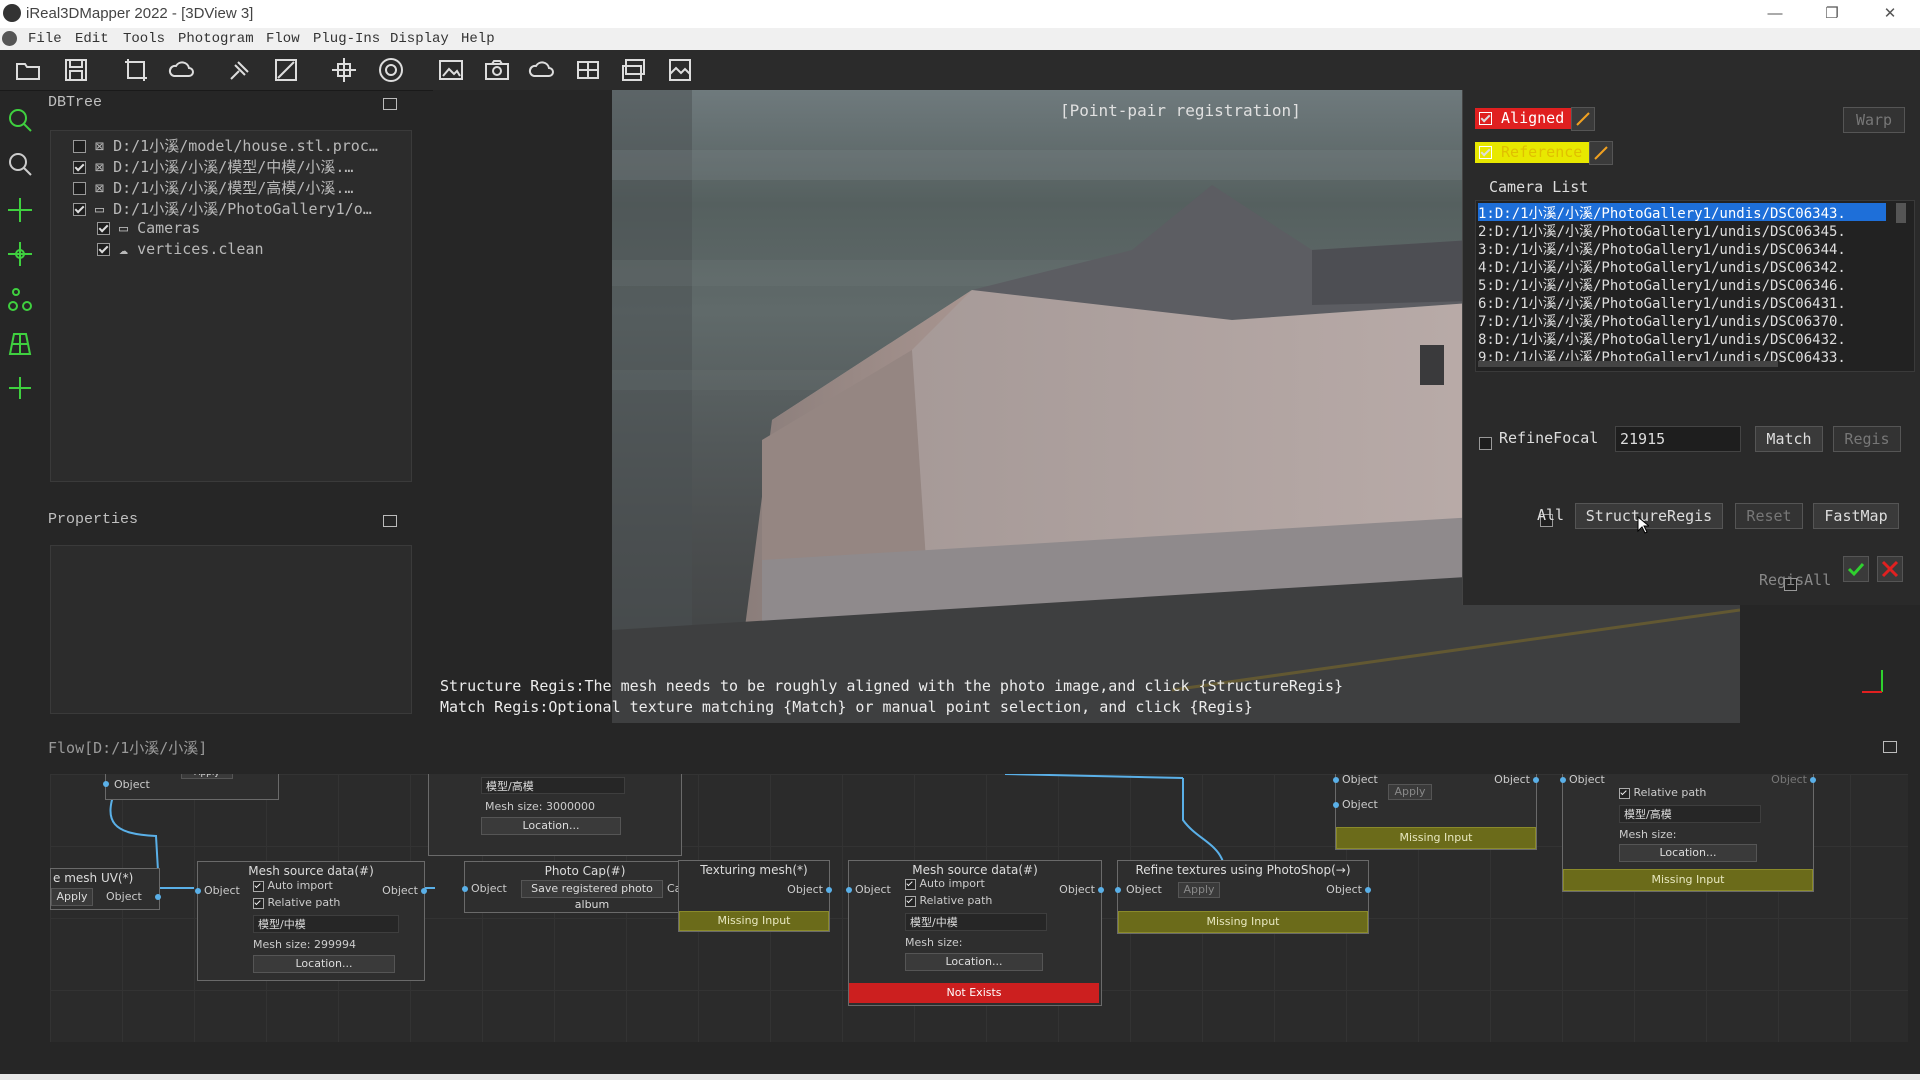  What do you see at coordinates (1769, 516) in the screenshot?
I see `reset-button: Reset` at bounding box center [1769, 516].